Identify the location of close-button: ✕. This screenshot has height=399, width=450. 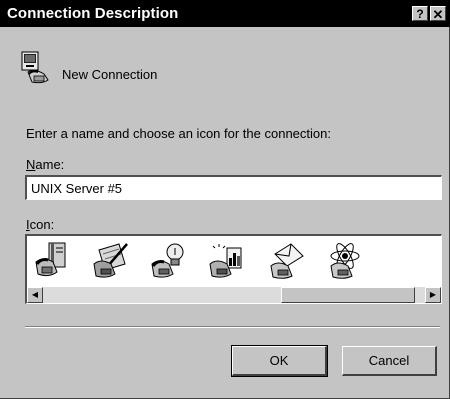
(438, 14).